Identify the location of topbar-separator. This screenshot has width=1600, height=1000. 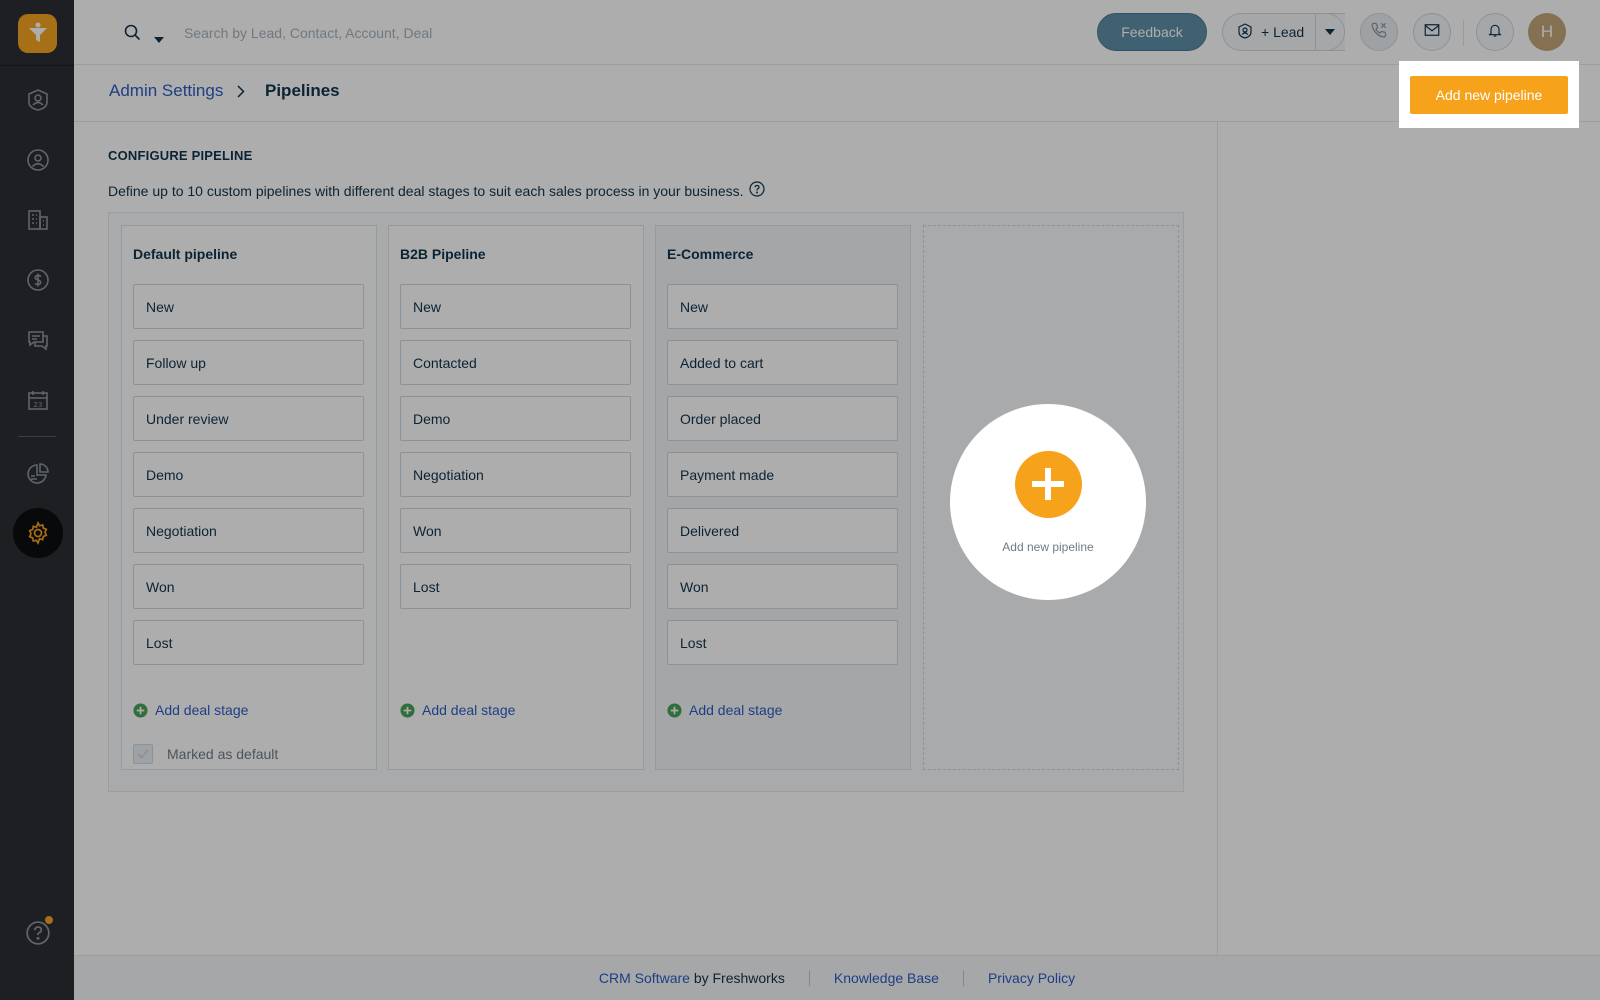
(1463, 33).